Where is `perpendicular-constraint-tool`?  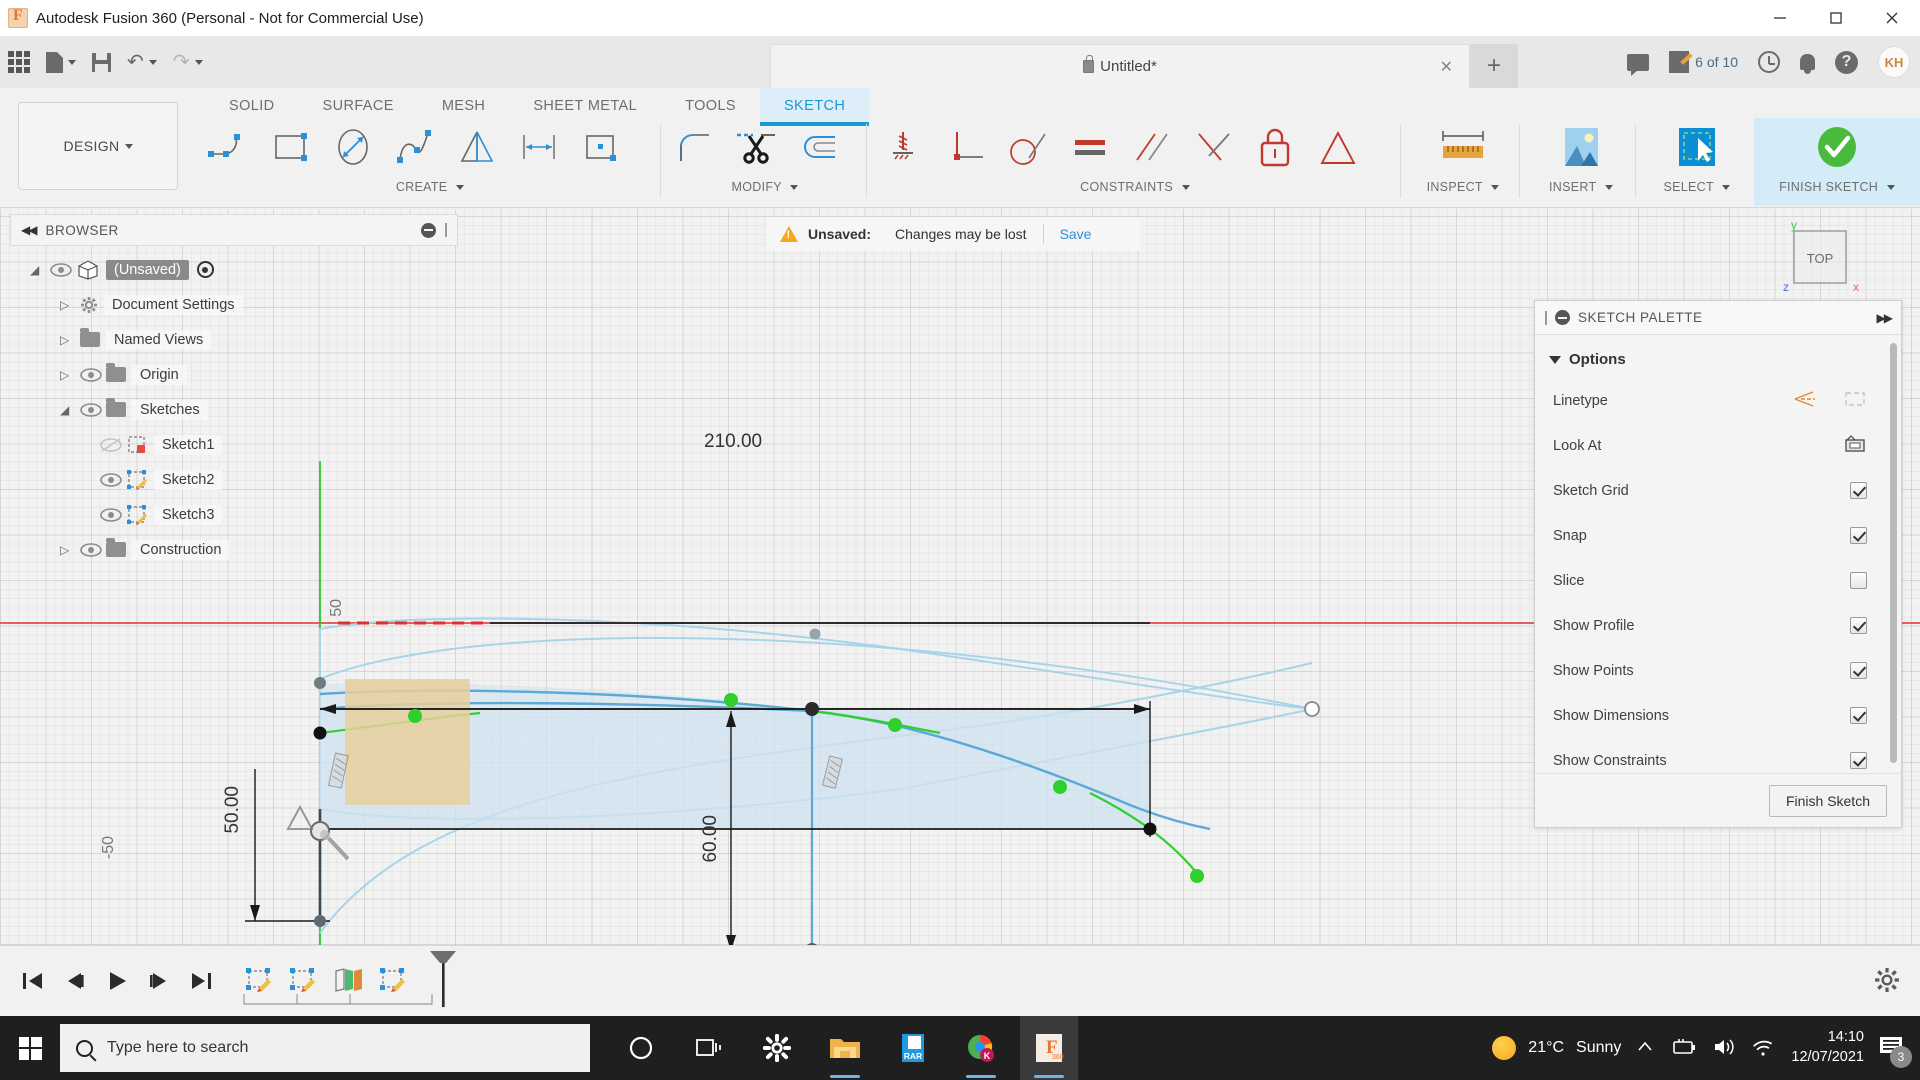 perpendicular-constraint-tool is located at coordinates (966, 147).